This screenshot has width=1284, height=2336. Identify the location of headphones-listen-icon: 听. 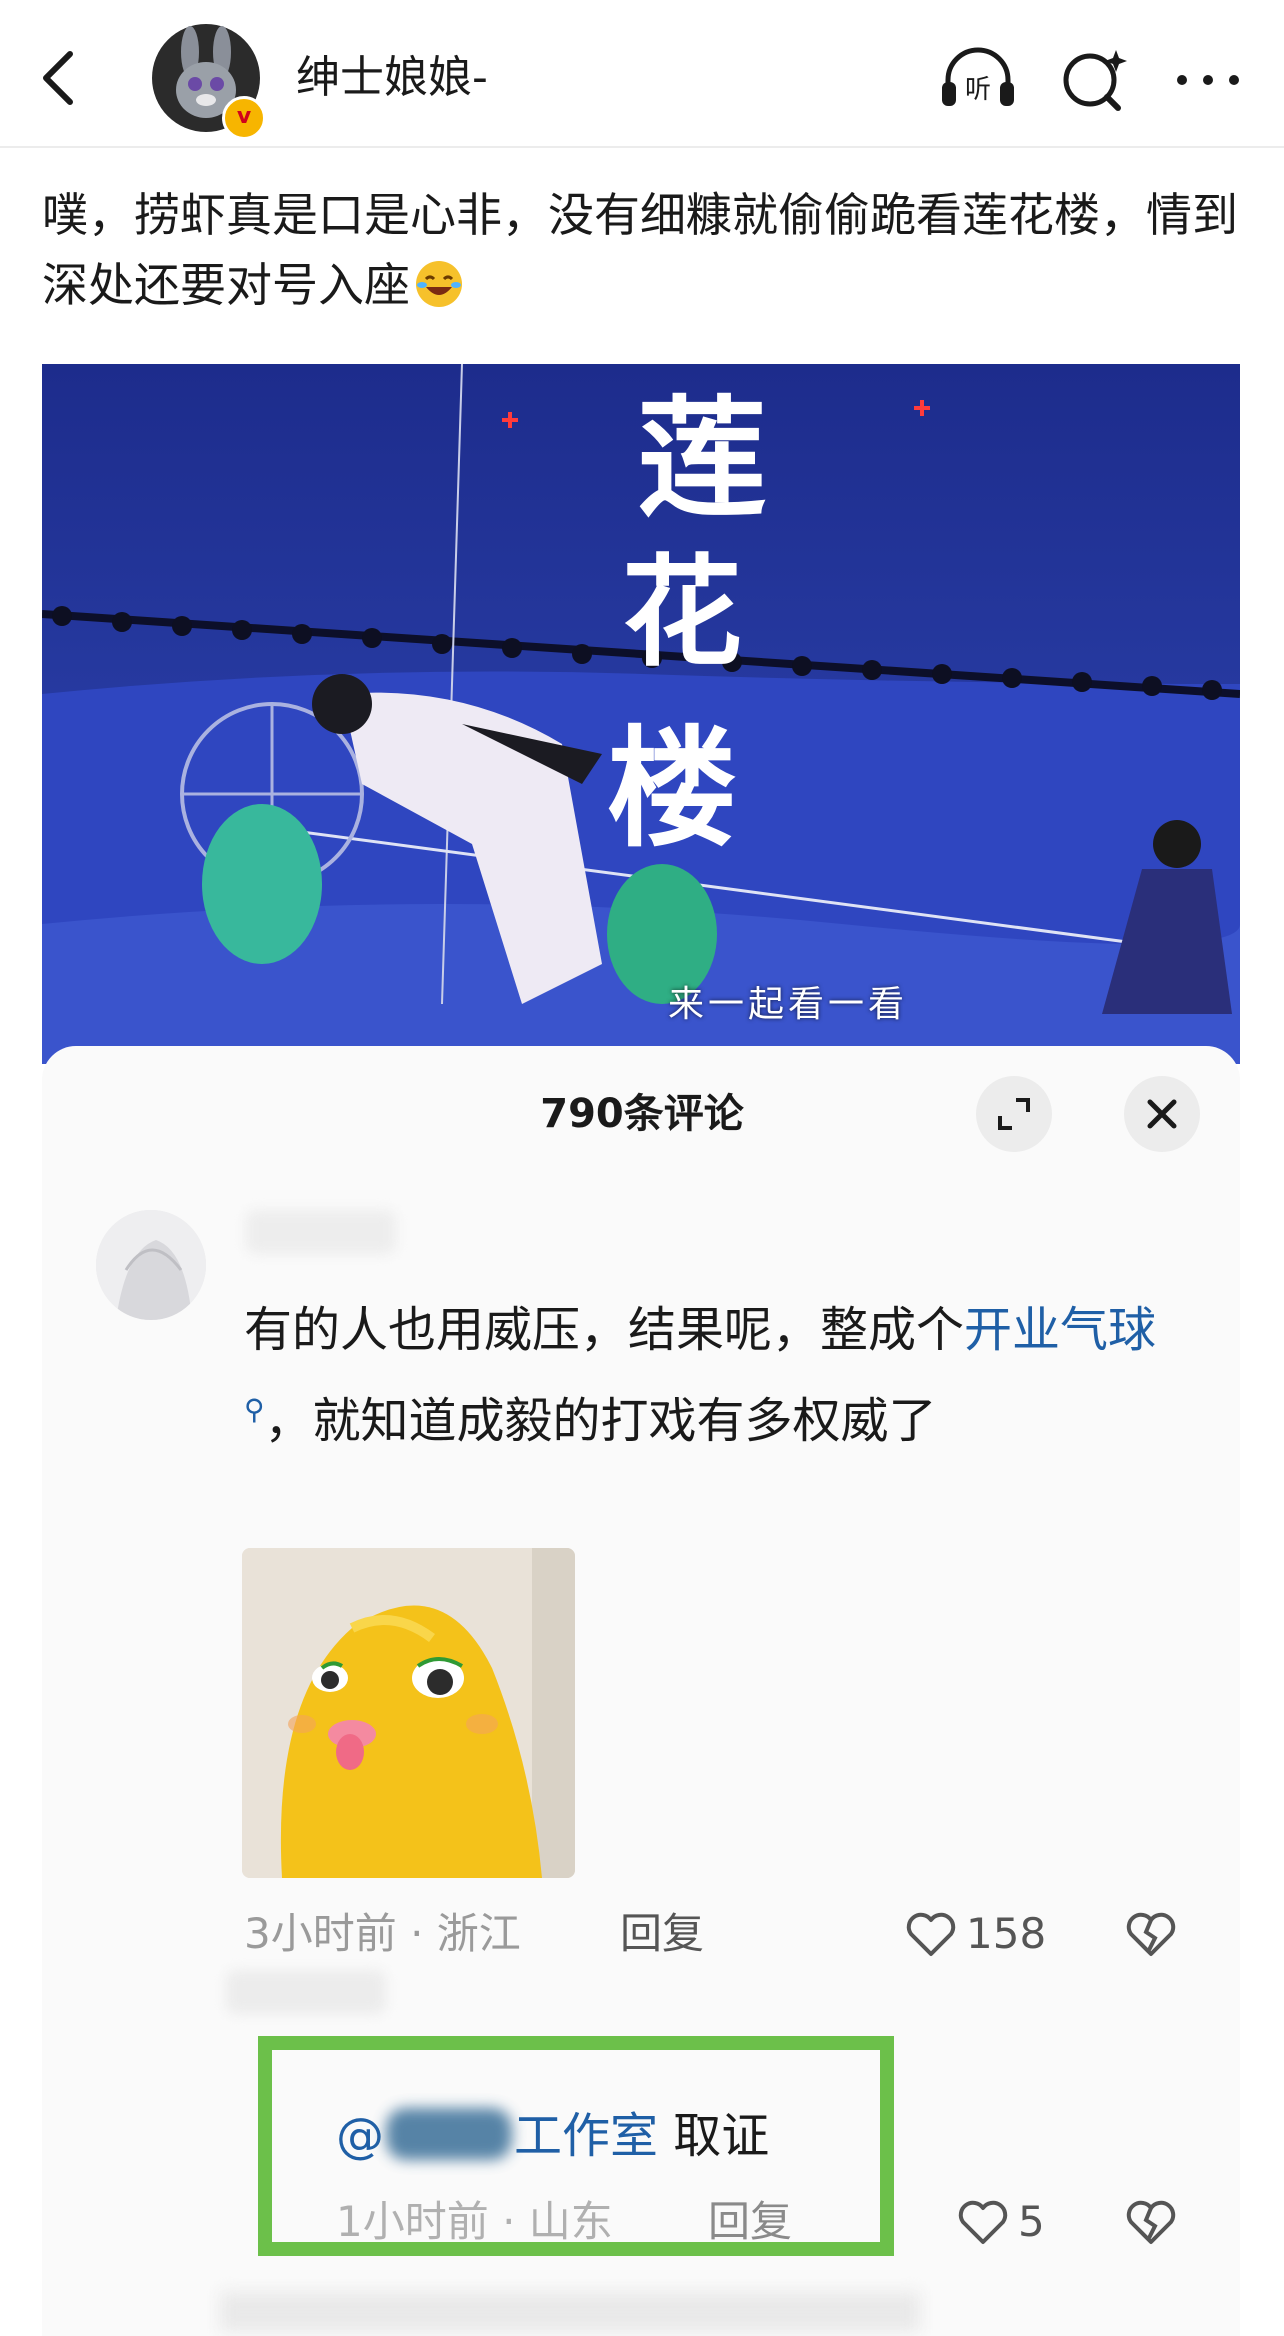
(978, 76).